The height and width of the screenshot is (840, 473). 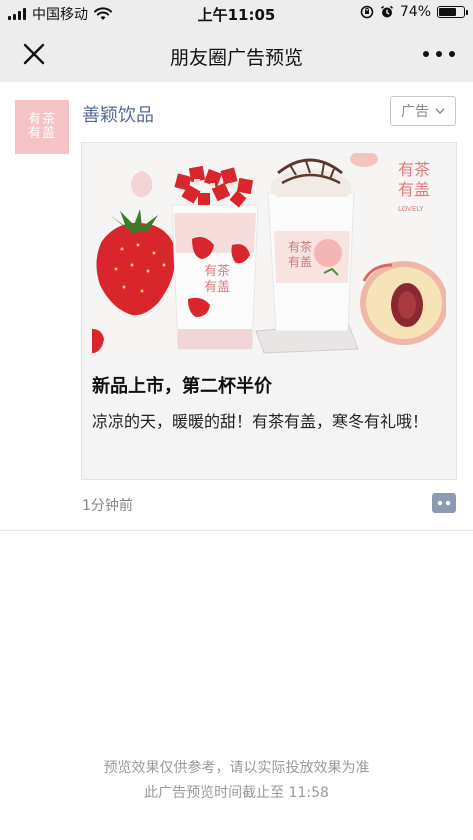 What do you see at coordinates (236, 768) in the screenshot?
I see `footer-note-1: 预览效果仅供参考，请以实际投放效果为准` at bounding box center [236, 768].